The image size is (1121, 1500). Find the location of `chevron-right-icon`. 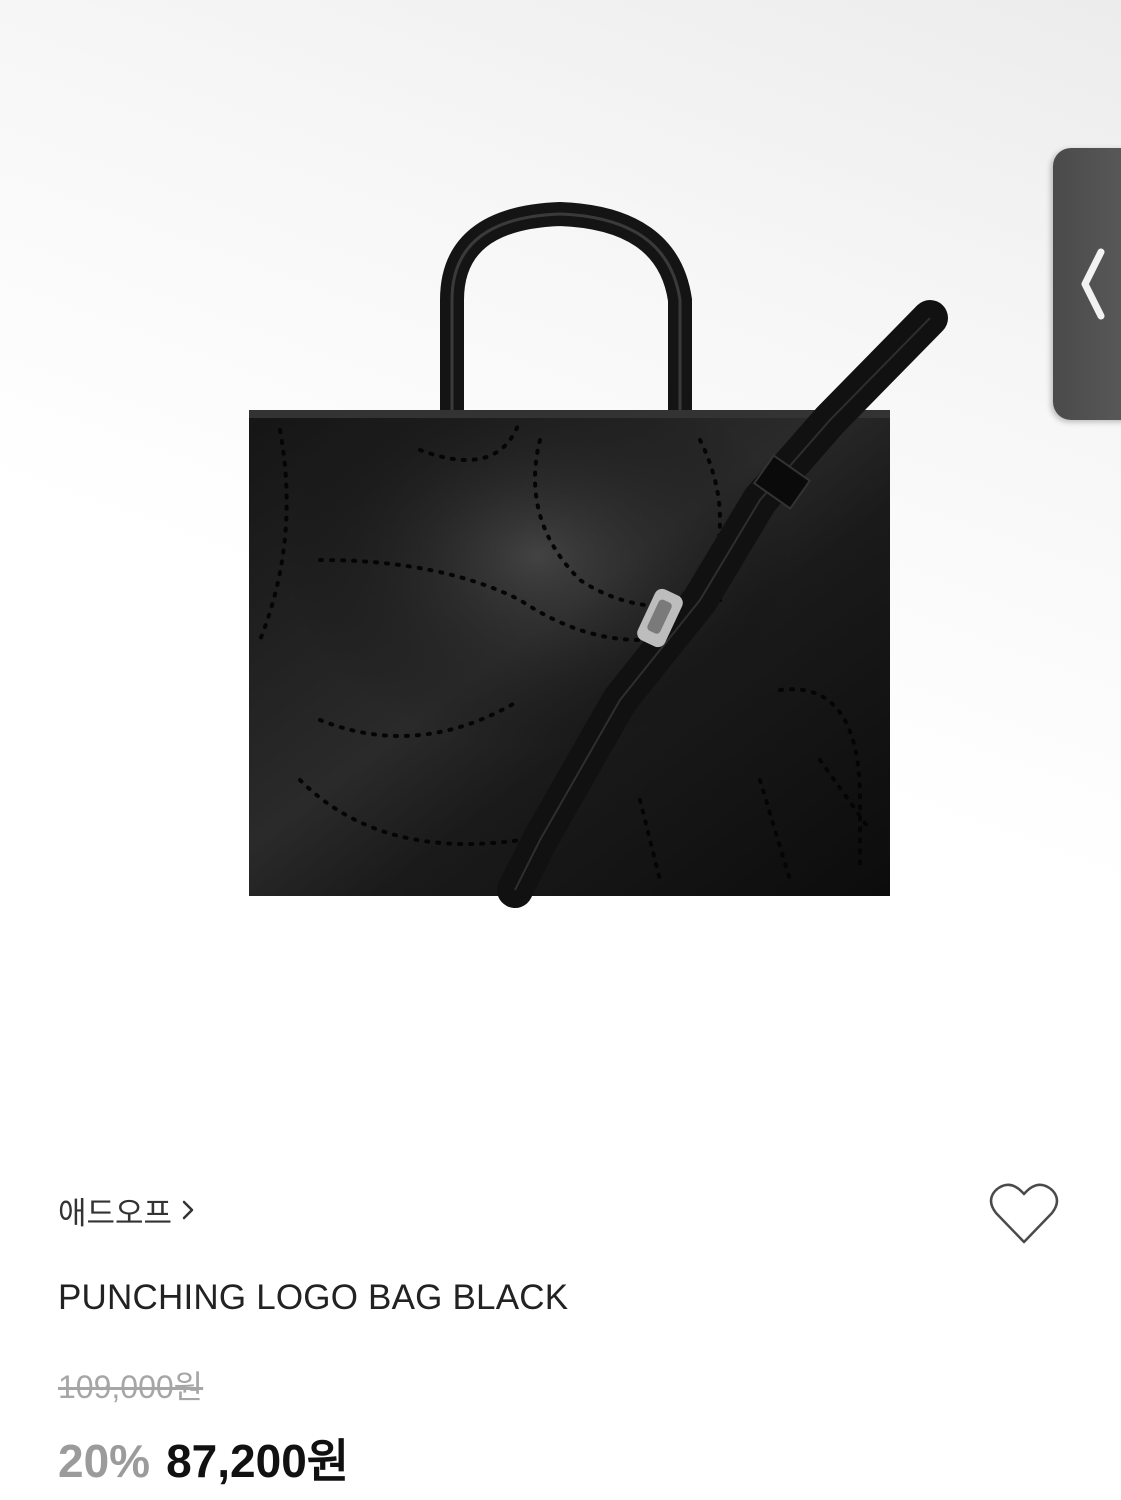

chevron-right-icon is located at coordinates (188, 1210).